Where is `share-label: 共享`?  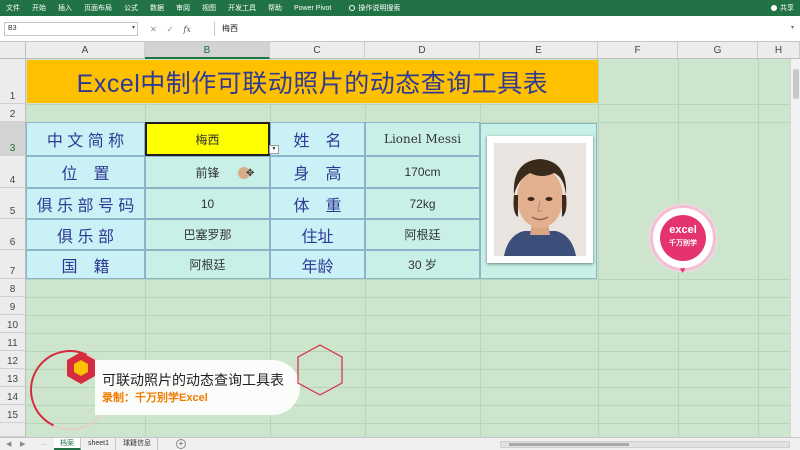
share-label: 共享 is located at coordinates (787, 8).